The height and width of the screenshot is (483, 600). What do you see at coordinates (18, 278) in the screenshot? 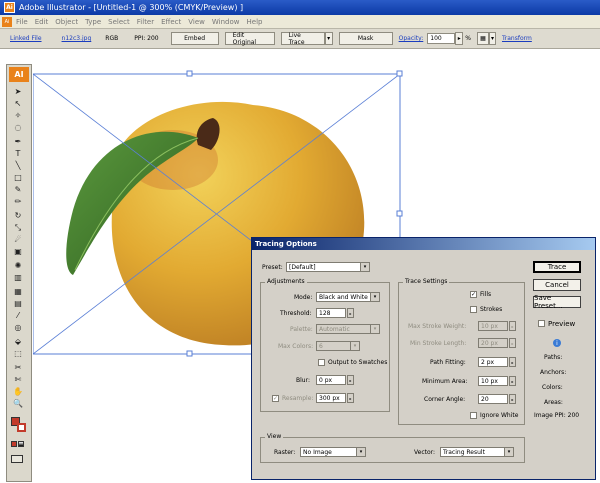
I see `column-graph-tool-icon: ▥` at bounding box center [18, 278].